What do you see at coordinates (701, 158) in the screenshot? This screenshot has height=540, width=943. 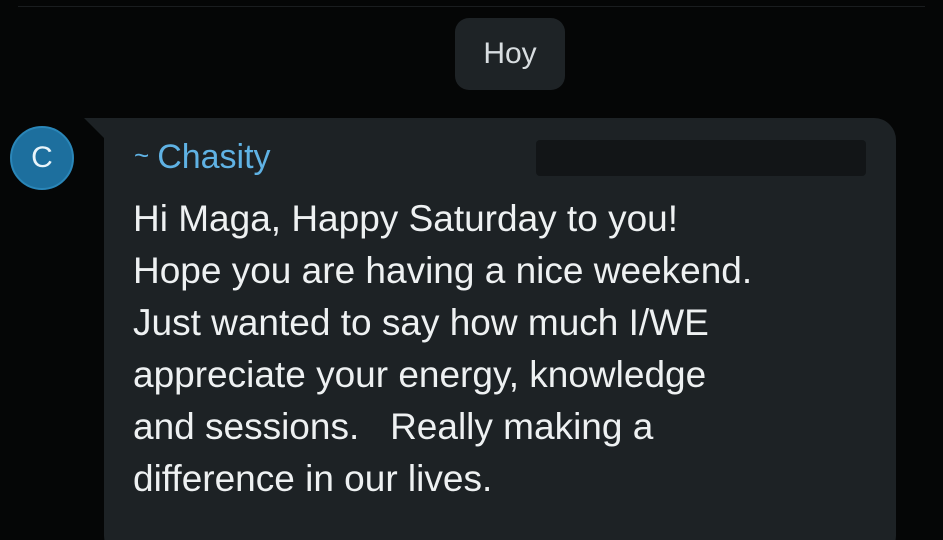 I see `redacted-phone-number` at bounding box center [701, 158].